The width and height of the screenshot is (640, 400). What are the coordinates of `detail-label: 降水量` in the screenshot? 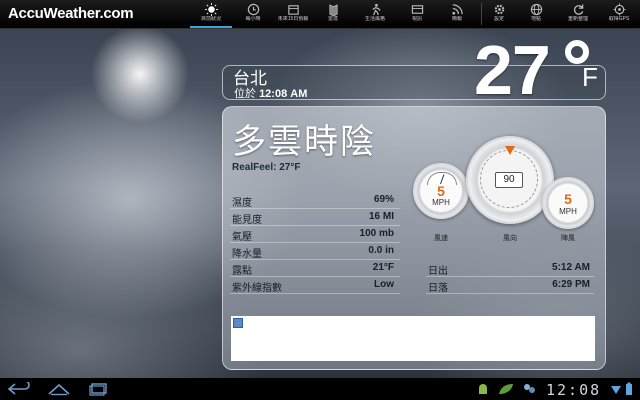 It's located at (247, 254).